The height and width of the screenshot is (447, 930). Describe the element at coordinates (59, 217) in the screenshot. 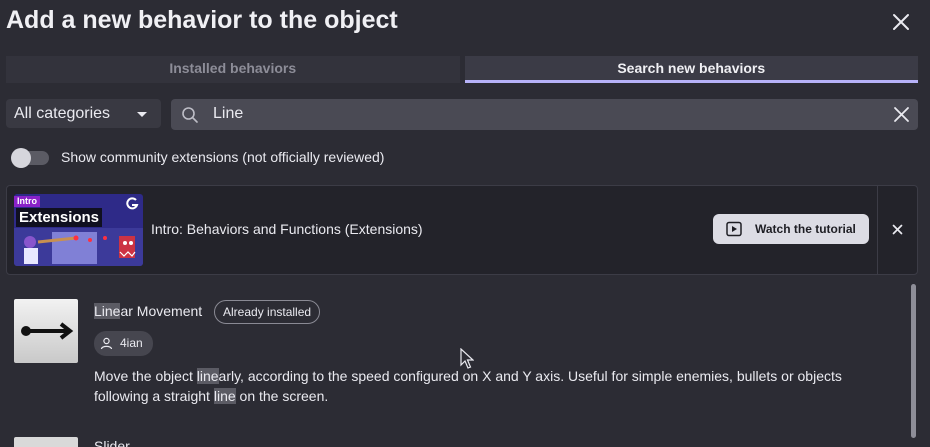

I see `thumb-title: Extensions` at that location.